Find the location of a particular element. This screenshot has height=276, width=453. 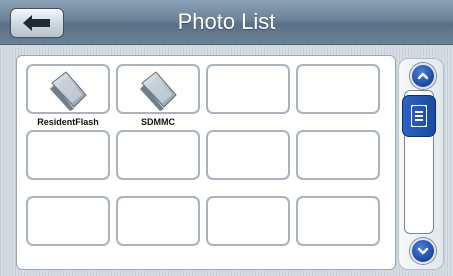

folder-tile-residentflash is located at coordinates (68, 89).